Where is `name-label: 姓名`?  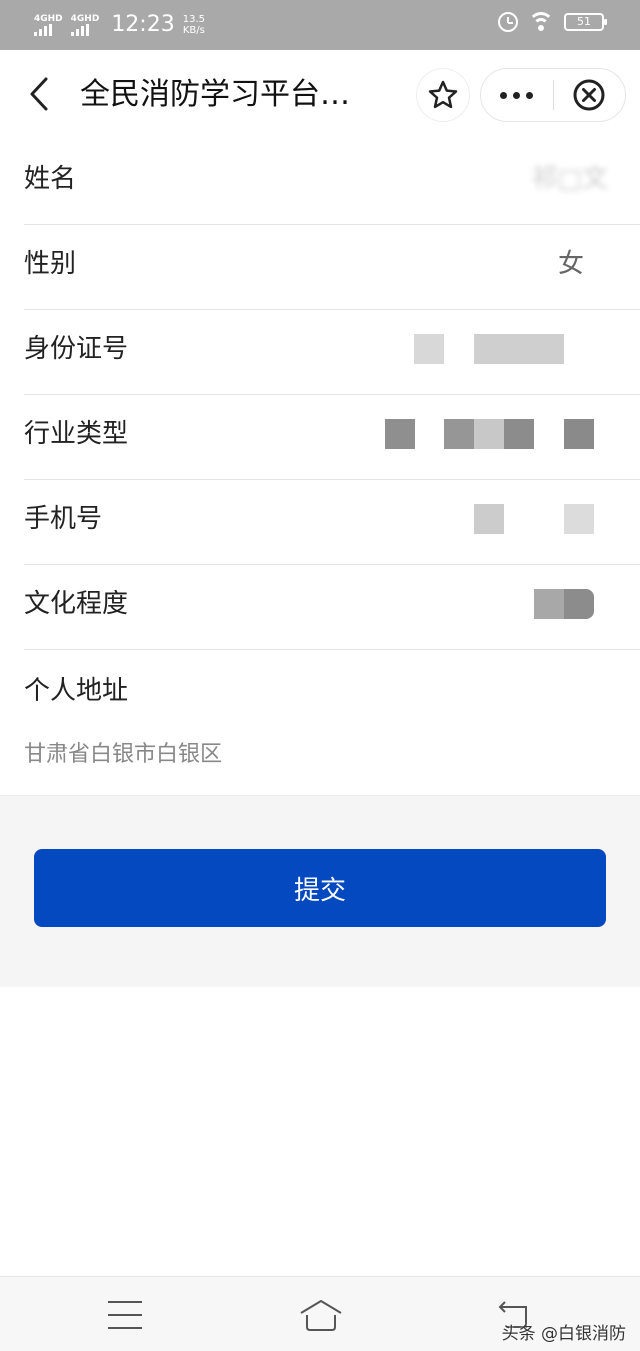 name-label: 姓名 is located at coordinates (50, 179).